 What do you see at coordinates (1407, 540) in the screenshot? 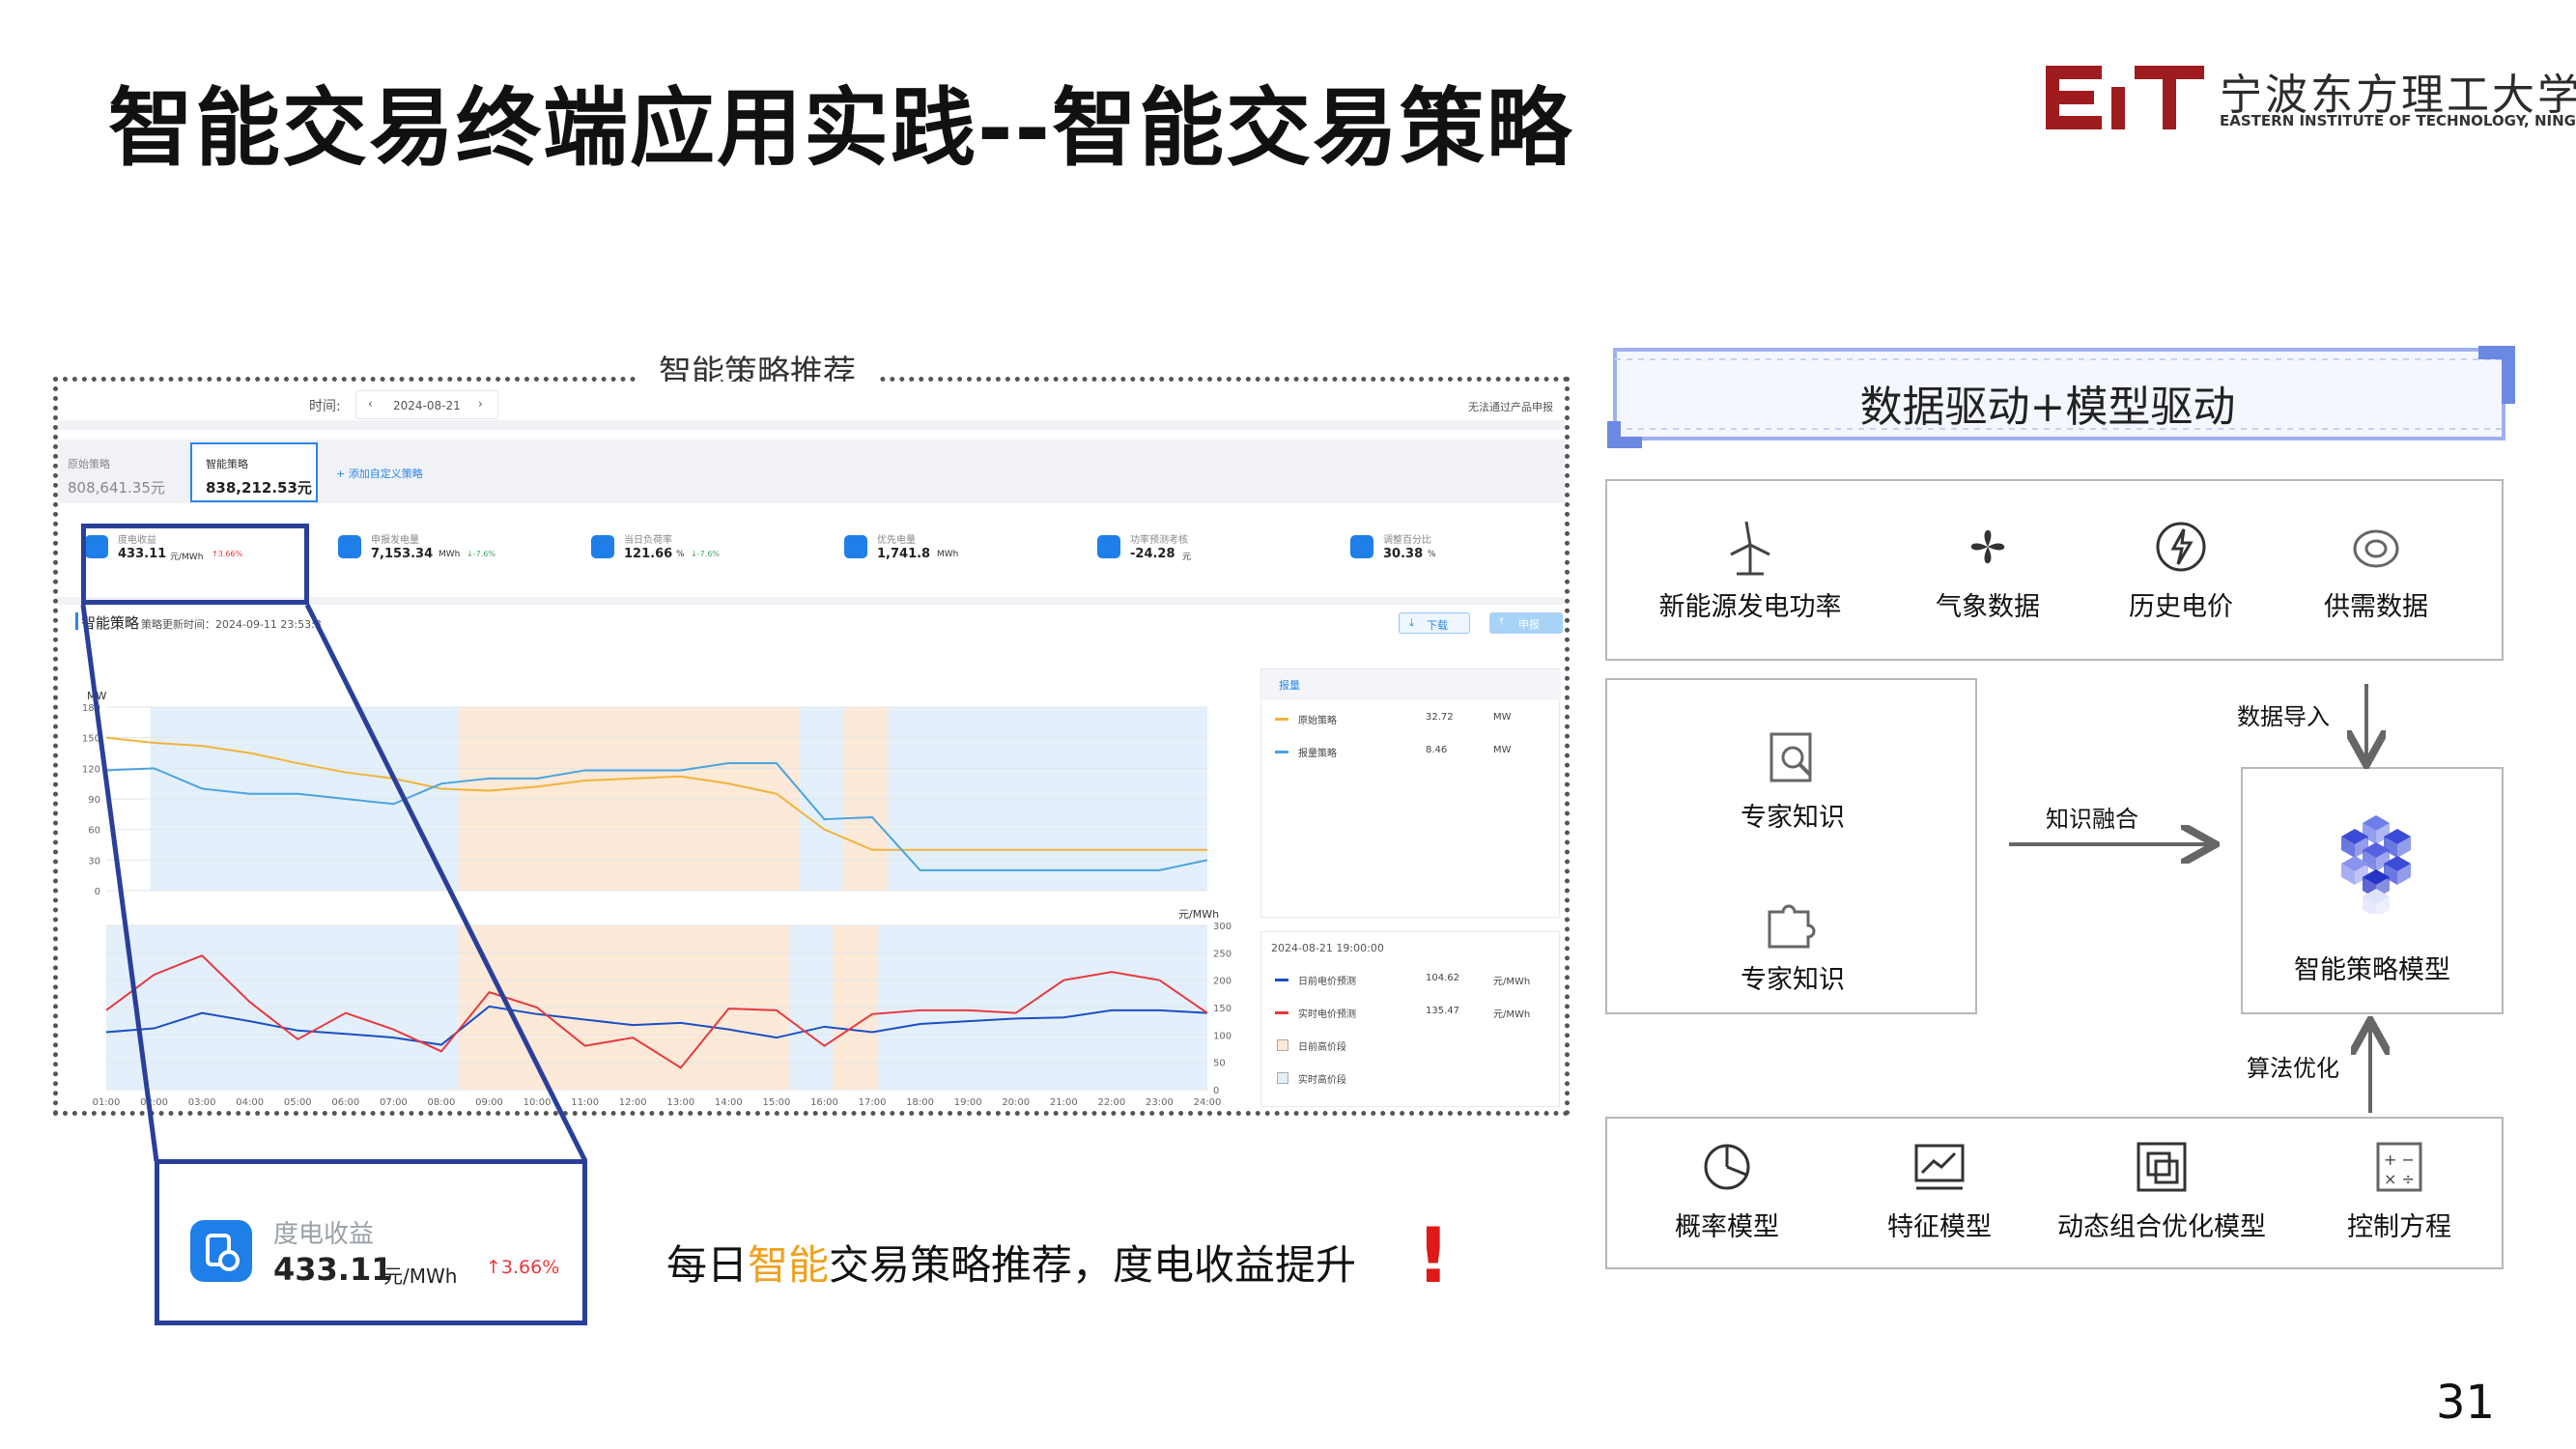
I see `metric-label: 调整百分比` at bounding box center [1407, 540].